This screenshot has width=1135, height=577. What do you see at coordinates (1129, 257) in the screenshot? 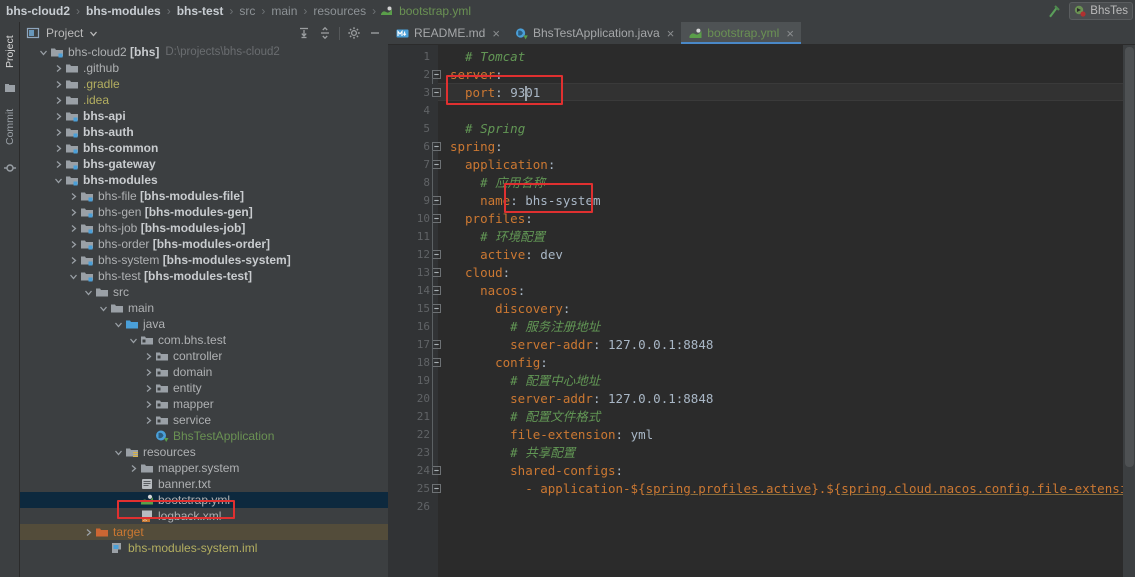
I see `scrollbar-thumb` at bounding box center [1129, 257].